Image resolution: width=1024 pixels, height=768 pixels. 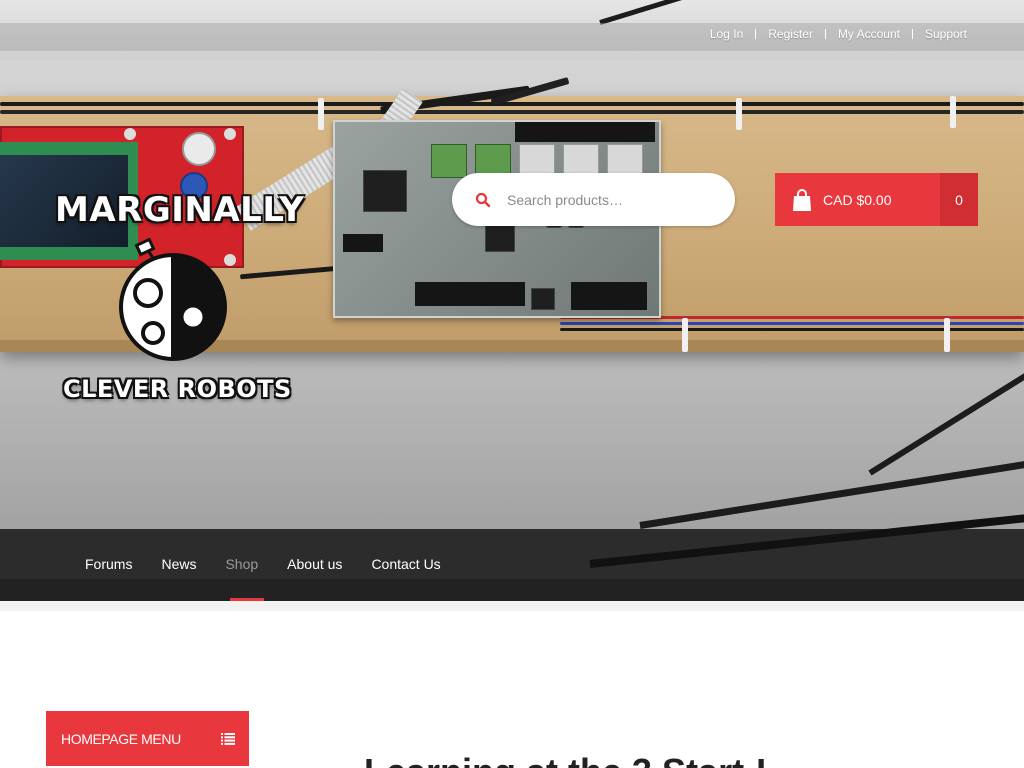 What do you see at coordinates (314, 564) in the screenshot?
I see `nav-item-about-us: About us` at bounding box center [314, 564].